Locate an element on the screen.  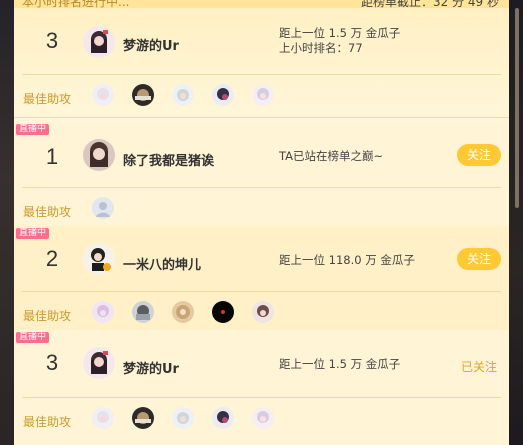
scrollbar is located at coordinates (517, 108).